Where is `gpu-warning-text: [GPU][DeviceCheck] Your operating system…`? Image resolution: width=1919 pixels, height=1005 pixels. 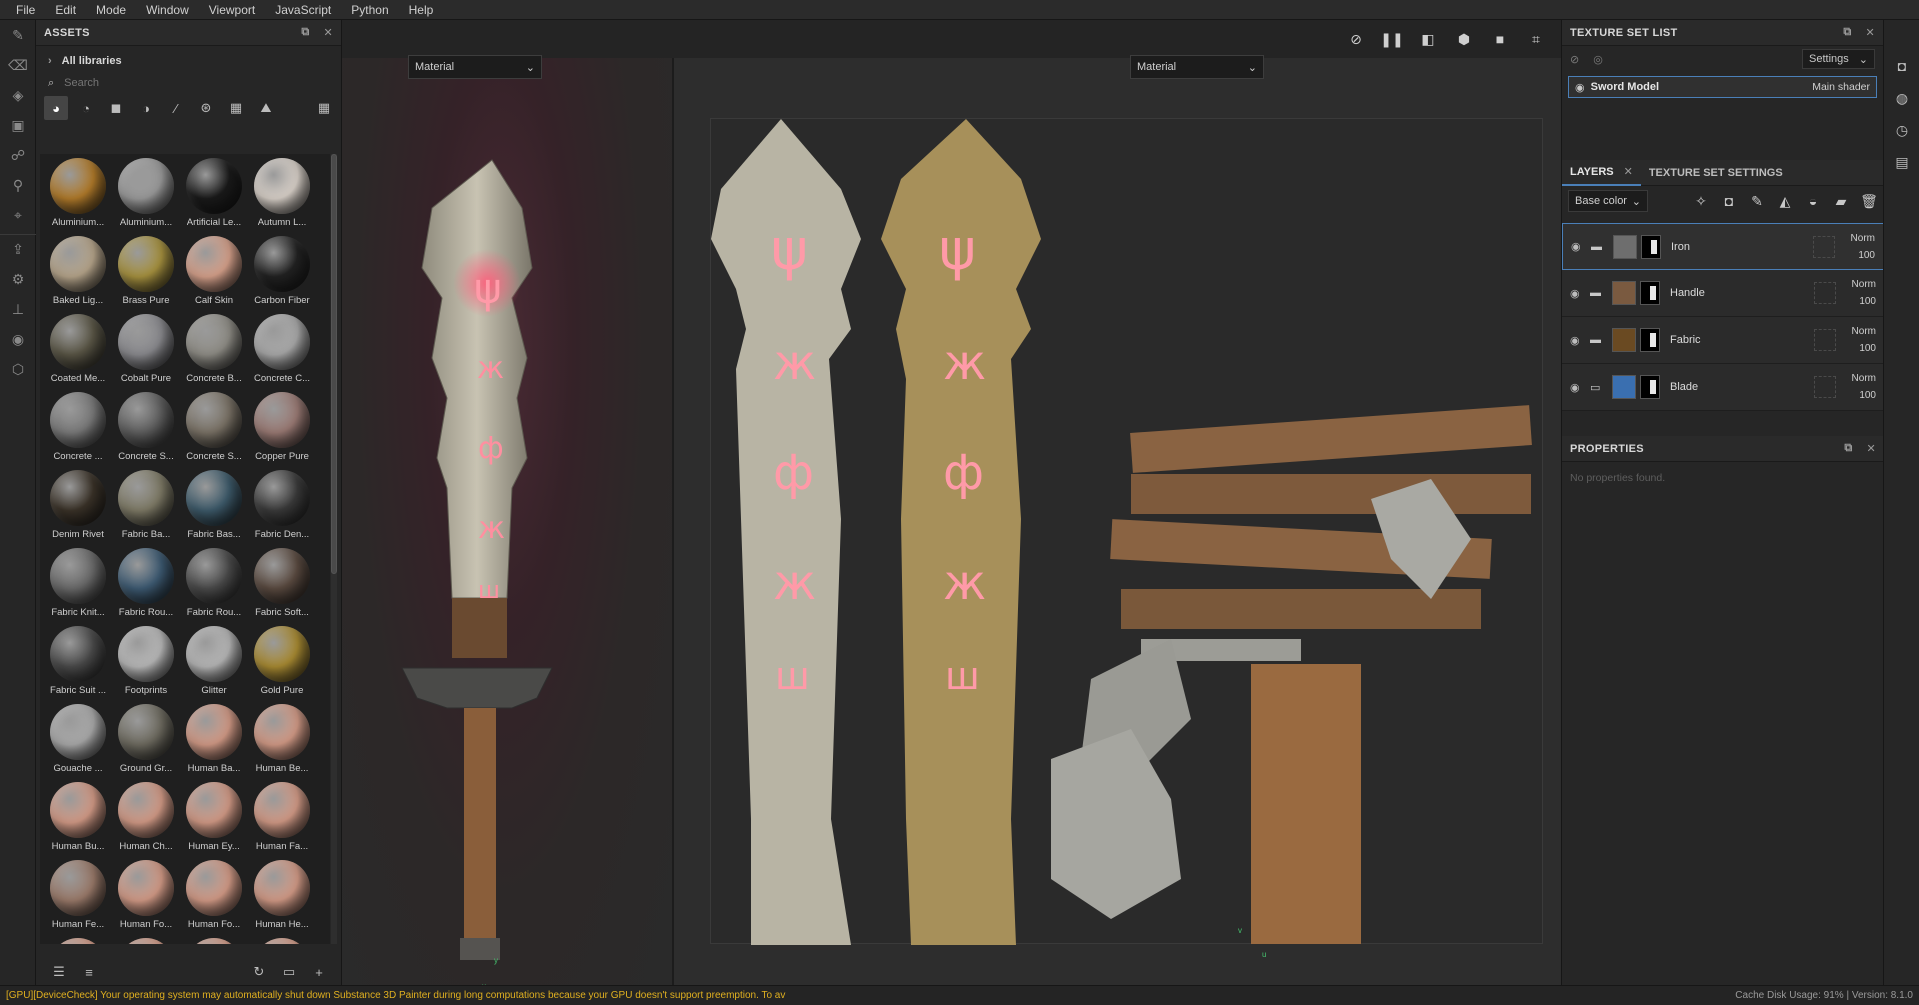
gpu-warning-text: [GPU][DeviceCheck] Your operating system… is located at coordinates (606, 995).